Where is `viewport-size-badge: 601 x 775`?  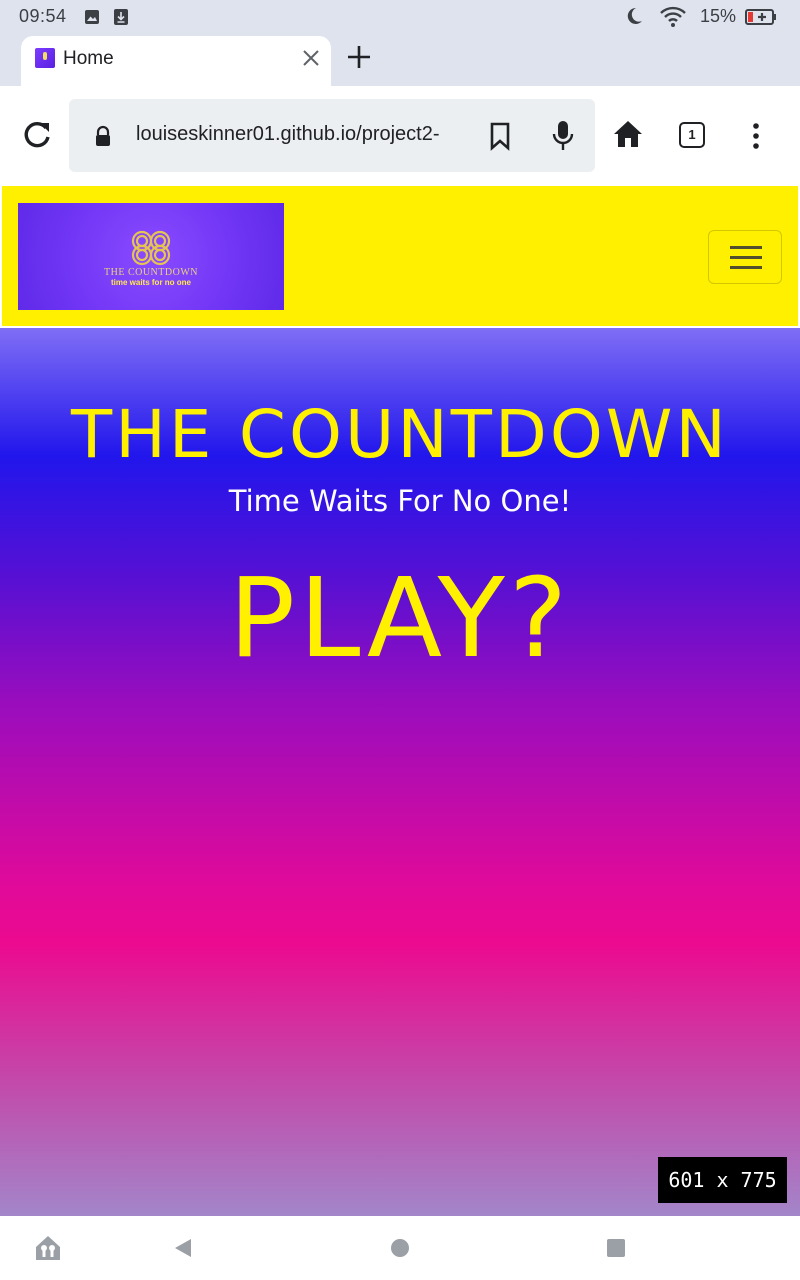 viewport-size-badge: 601 x 775 is located at coordinates (722, 1180).